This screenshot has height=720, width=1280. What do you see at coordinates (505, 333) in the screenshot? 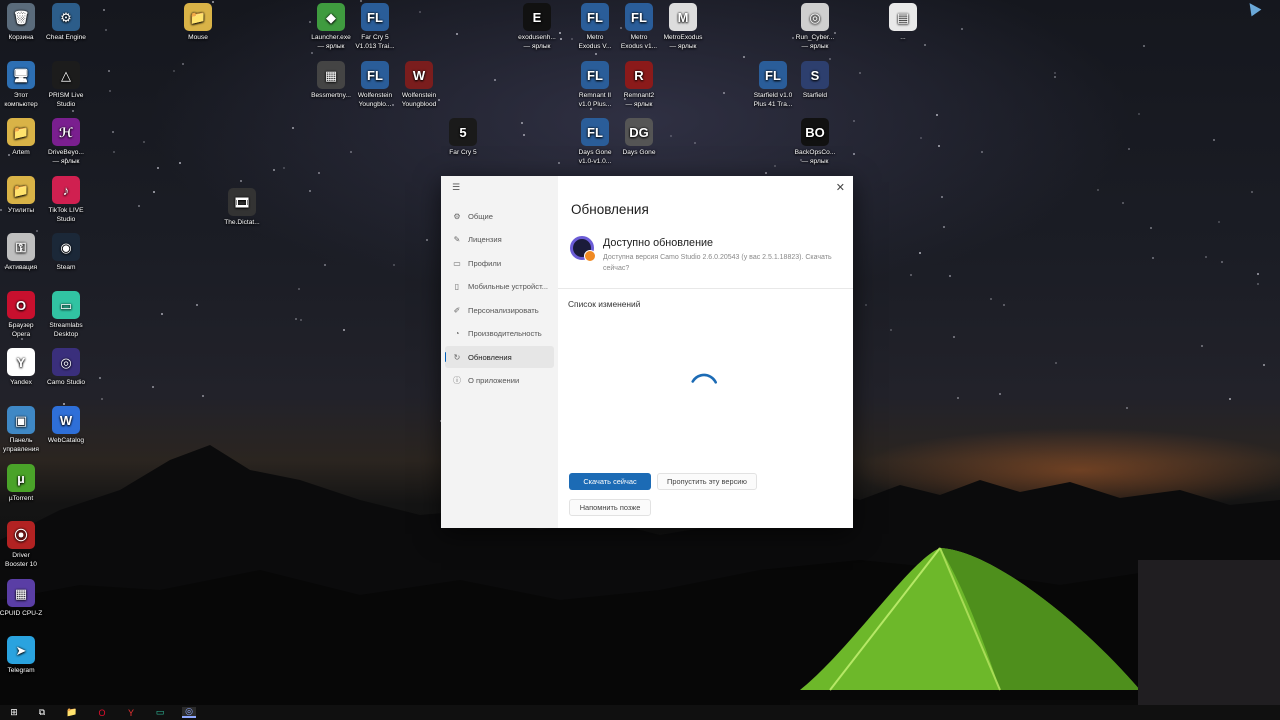
I see `nav-item-label: Производительность` at bounding box center [505, 333].